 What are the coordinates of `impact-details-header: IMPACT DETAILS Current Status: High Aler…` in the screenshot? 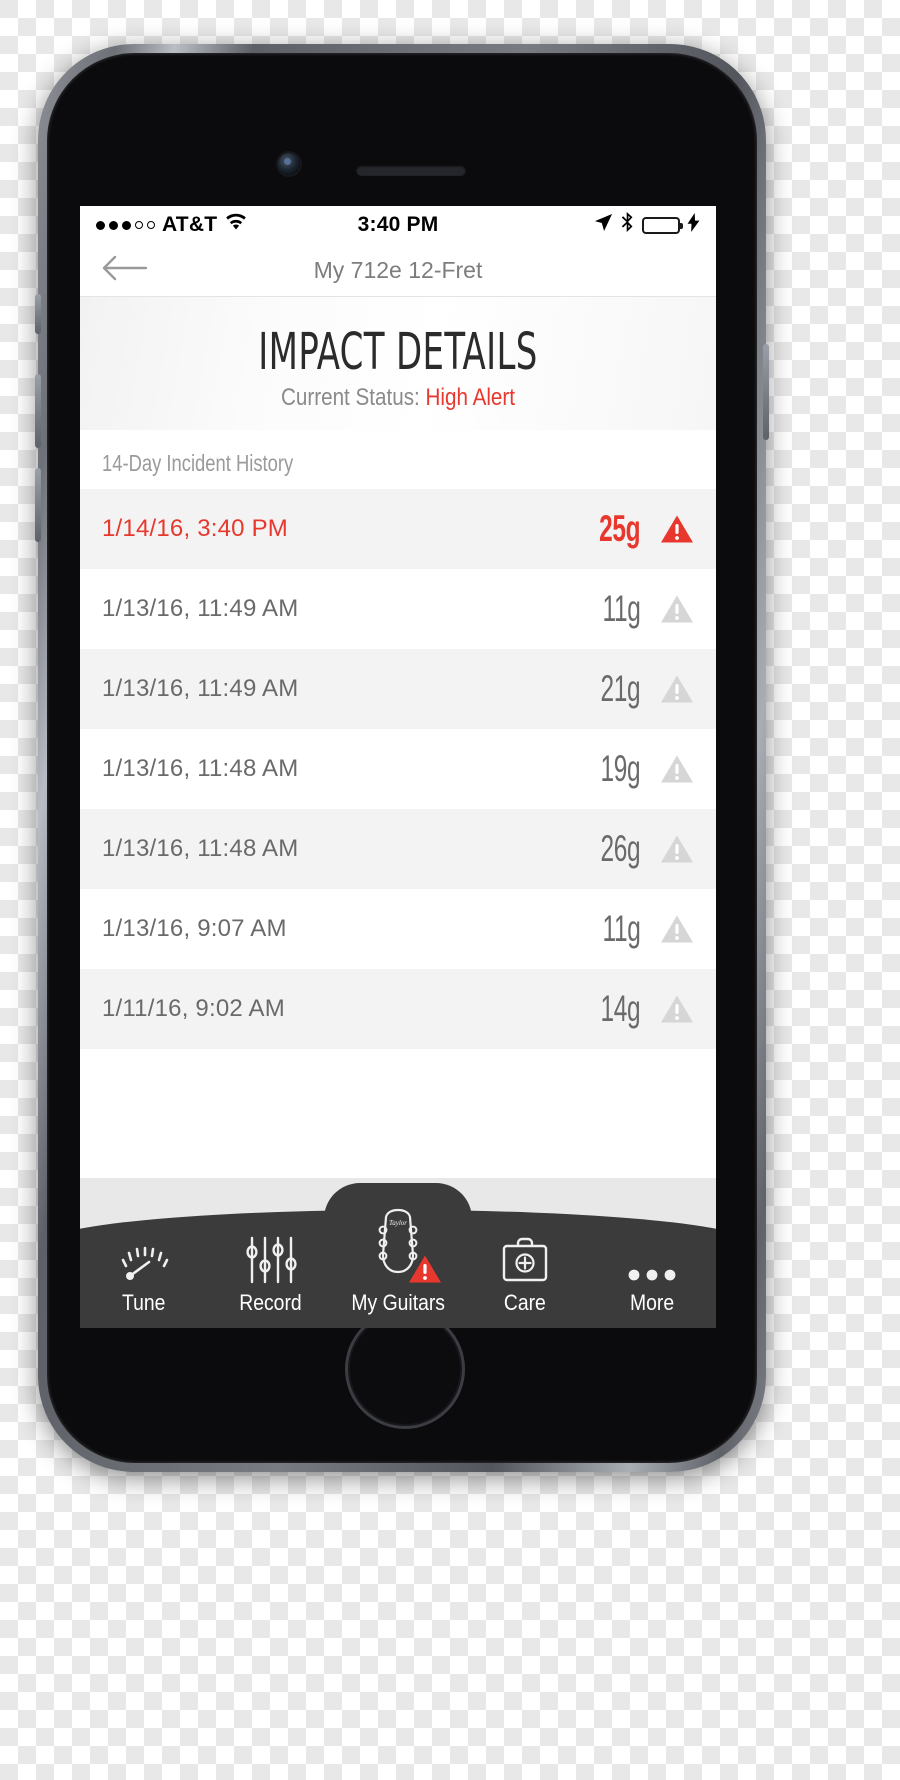 It's located at (398, 363).